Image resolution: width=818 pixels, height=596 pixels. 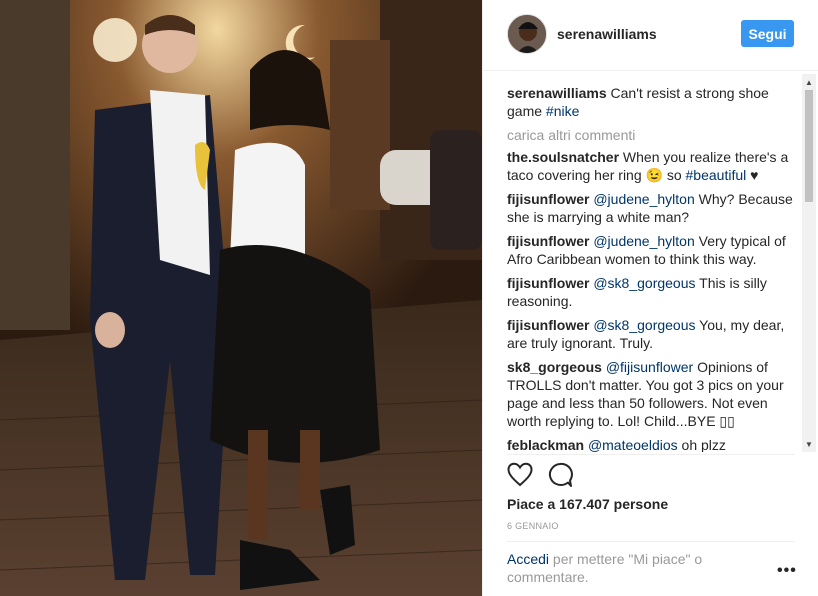 I want to click on scroll-up-arrow-icon: ▲, so click(x=809, y=82).